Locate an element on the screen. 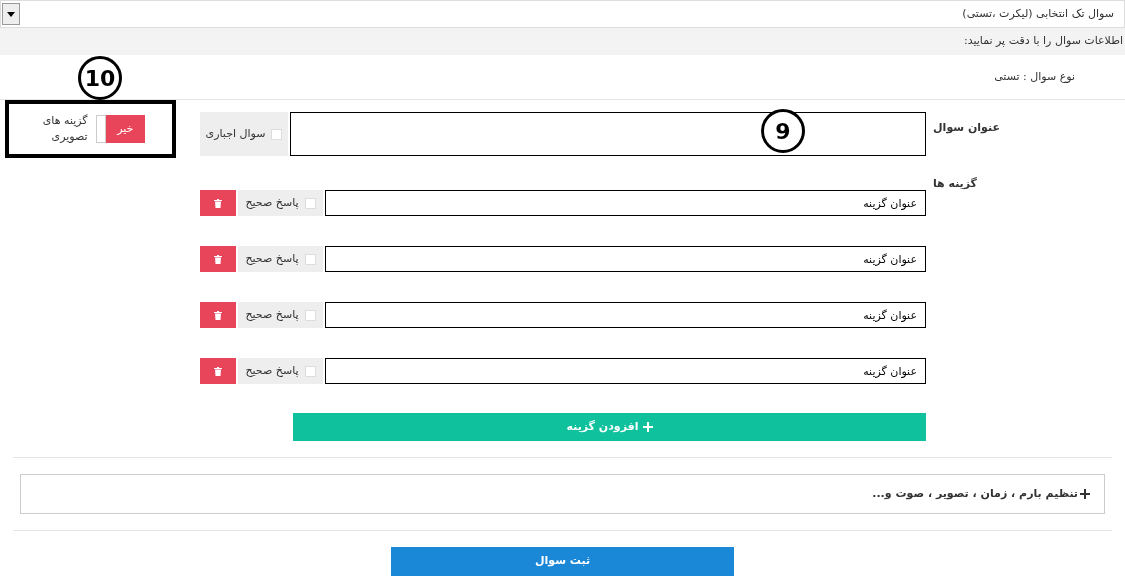 This screenshot has width=1125, height=580. callout-badge: 10 is located at coordinates (100, 78).